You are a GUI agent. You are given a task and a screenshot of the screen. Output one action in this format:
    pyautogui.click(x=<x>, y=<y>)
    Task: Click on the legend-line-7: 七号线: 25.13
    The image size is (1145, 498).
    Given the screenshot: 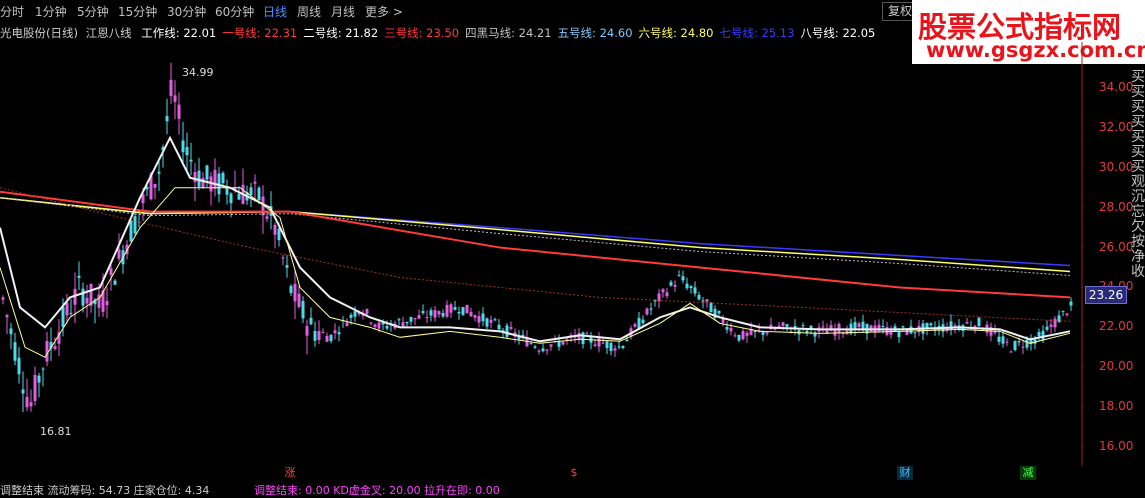 What is the action you would take?
    pyautogui.click(x=757, y=33)
    